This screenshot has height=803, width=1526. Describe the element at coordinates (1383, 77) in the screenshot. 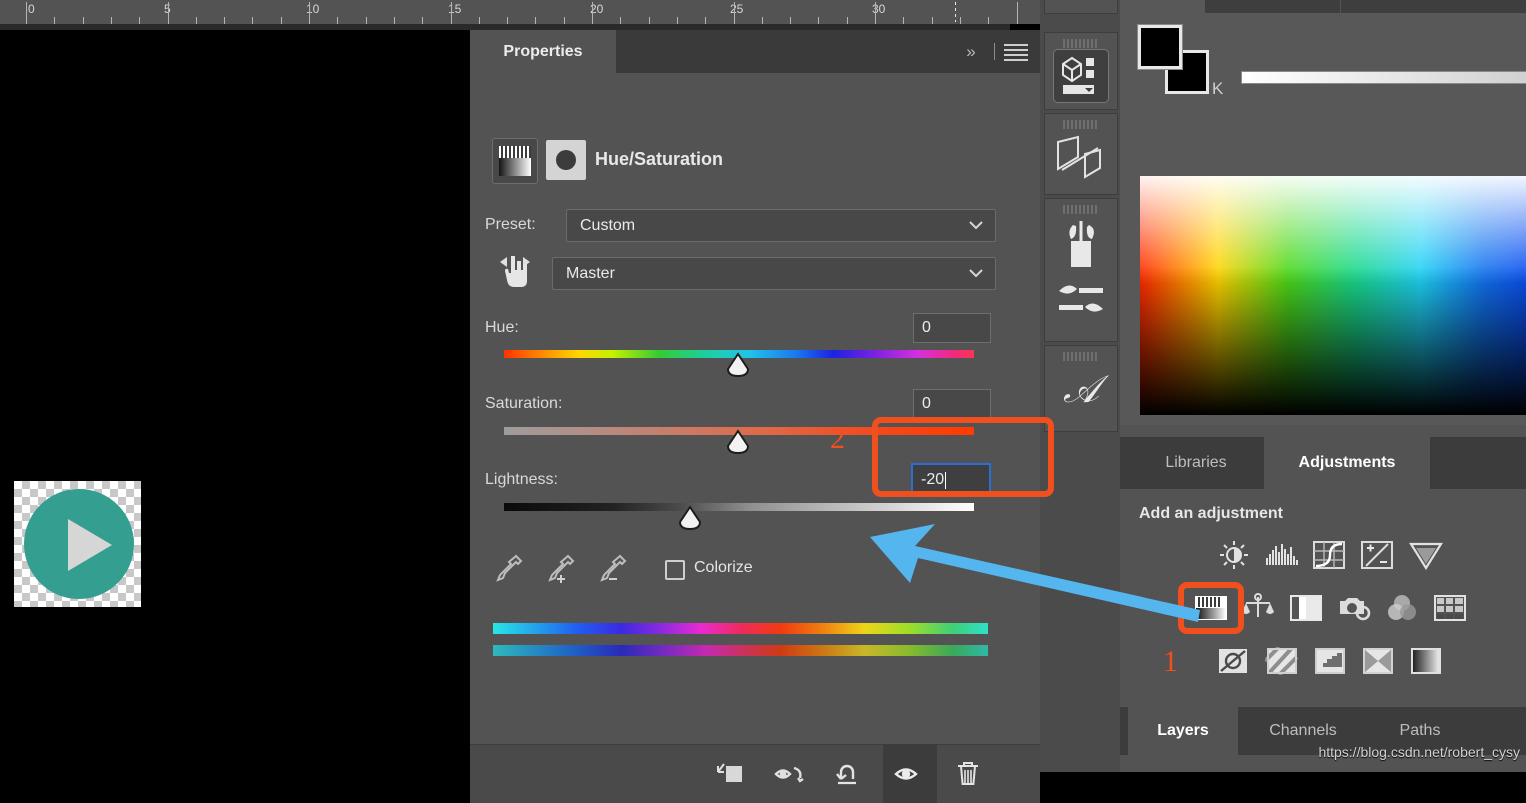

I see `color-channel-slider` at that location.